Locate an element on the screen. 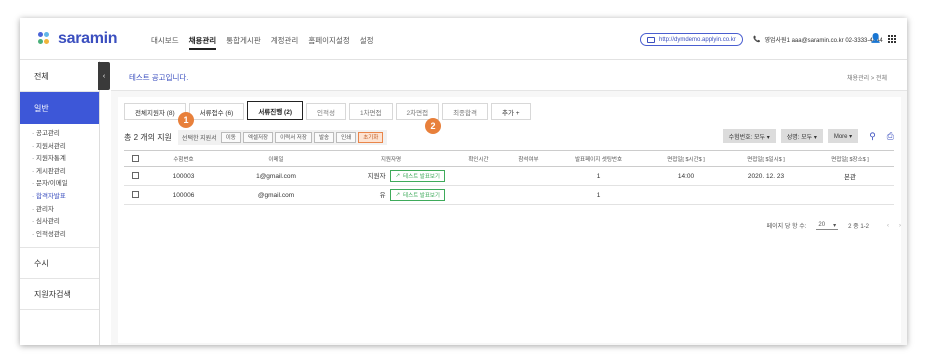 This screenshot has height=363, width=928. logo: saramin is located at coordinates (78, 39).